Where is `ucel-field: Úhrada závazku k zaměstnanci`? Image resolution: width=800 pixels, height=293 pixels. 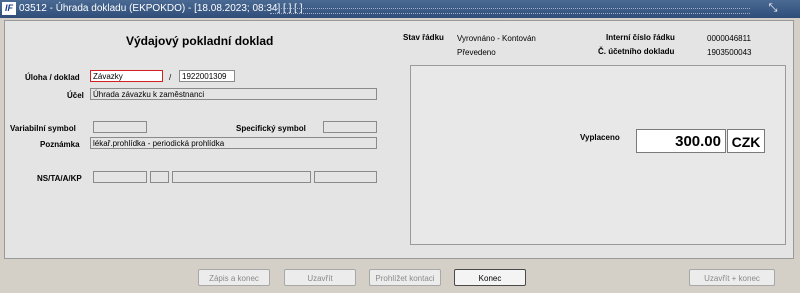 ucel-field: Úhrada závazku k zaměstnanci is located at coordinates (233, 94).